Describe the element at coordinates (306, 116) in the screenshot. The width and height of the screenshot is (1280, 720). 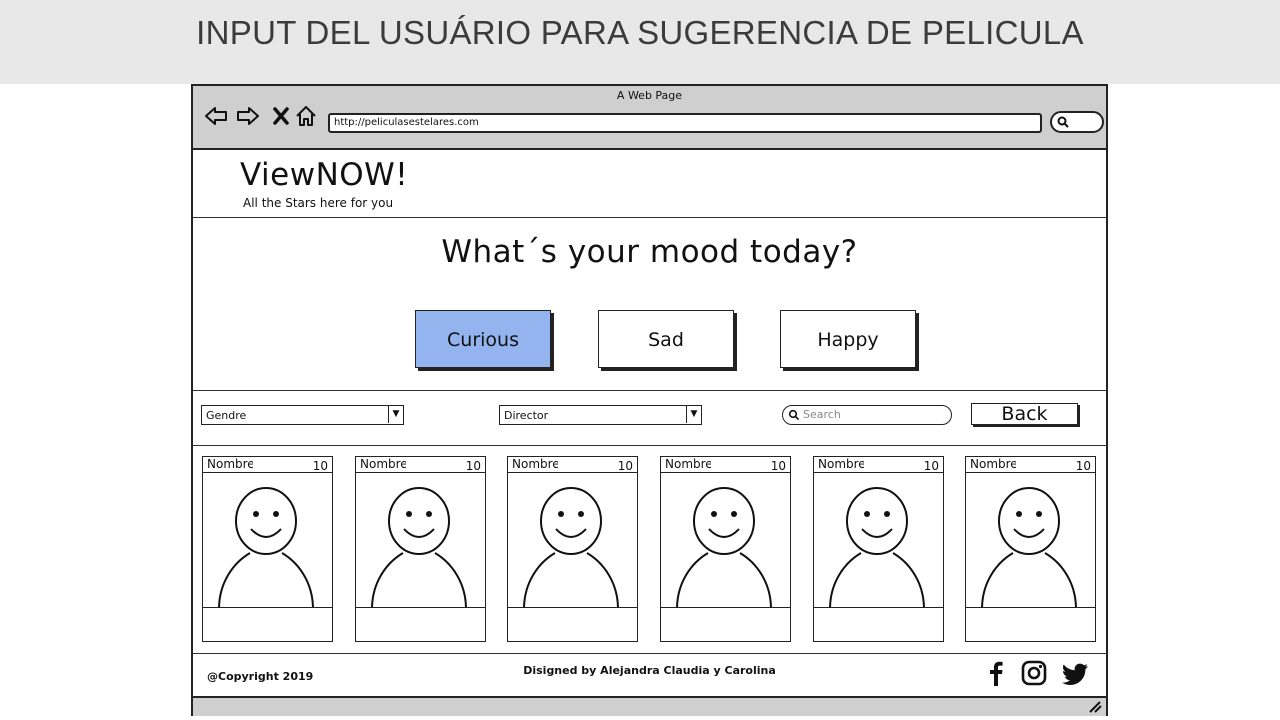
I see `home-icon` at that location.